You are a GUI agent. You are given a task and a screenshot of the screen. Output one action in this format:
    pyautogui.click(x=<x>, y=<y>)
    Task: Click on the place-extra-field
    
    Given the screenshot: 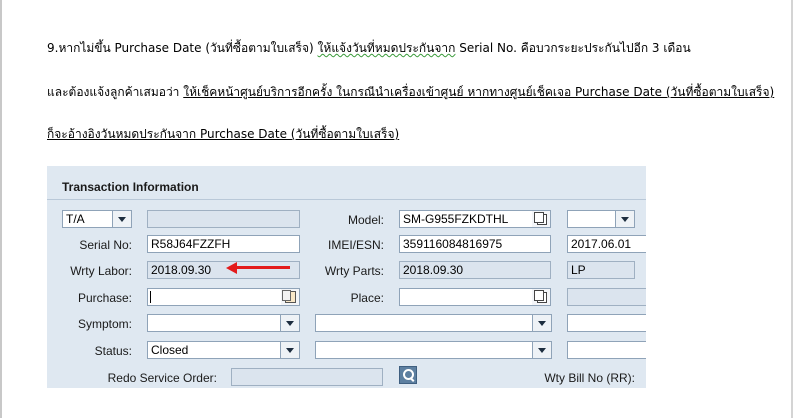 What is the action you would take?
    pyautogui.click(x=606, y=297)
    